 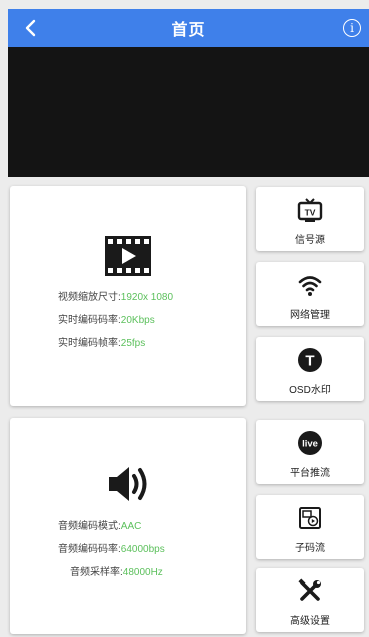 I want to click on advanced-settings-button: 高级设置, so click(x=310, y=600).